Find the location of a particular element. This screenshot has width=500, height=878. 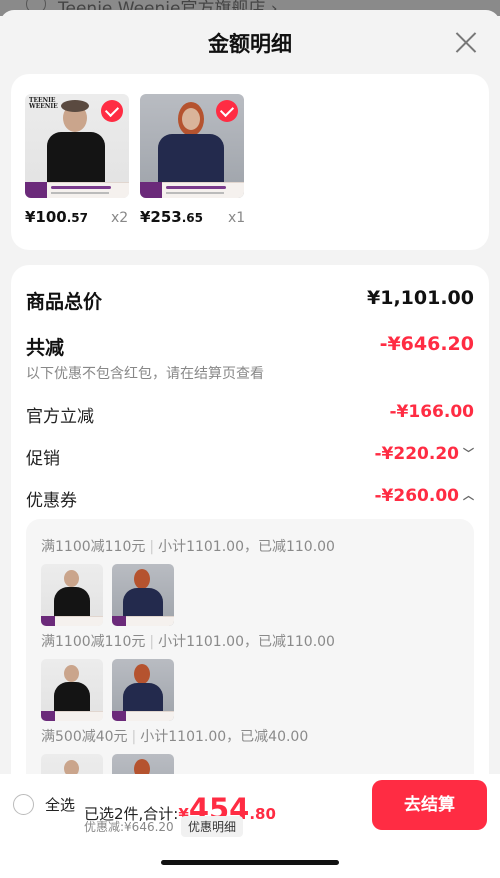

discount-detail-button: 优惠明细 is located at coordinates (212, 826).